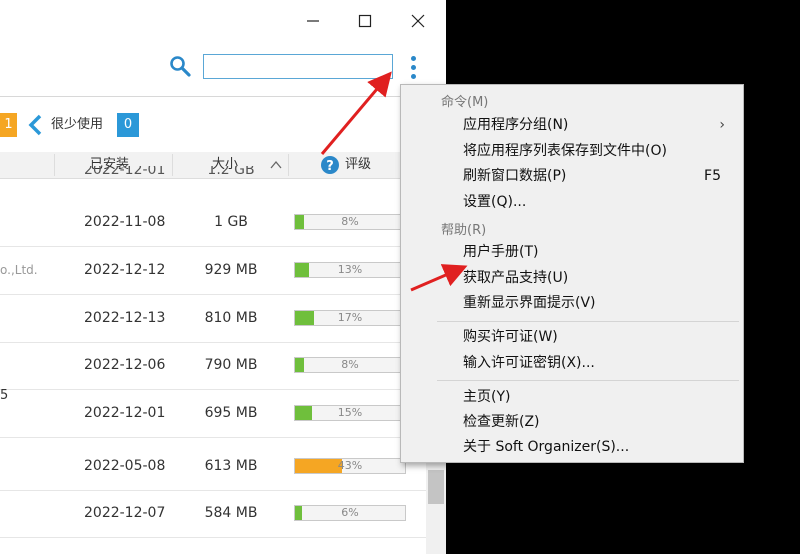 The width and height of the screenshot is (800, 554). Describe the element at coordinates (596, 337) in the screenshot. I see `menu-item-buy-license: 购买许可证(W)` at that location.